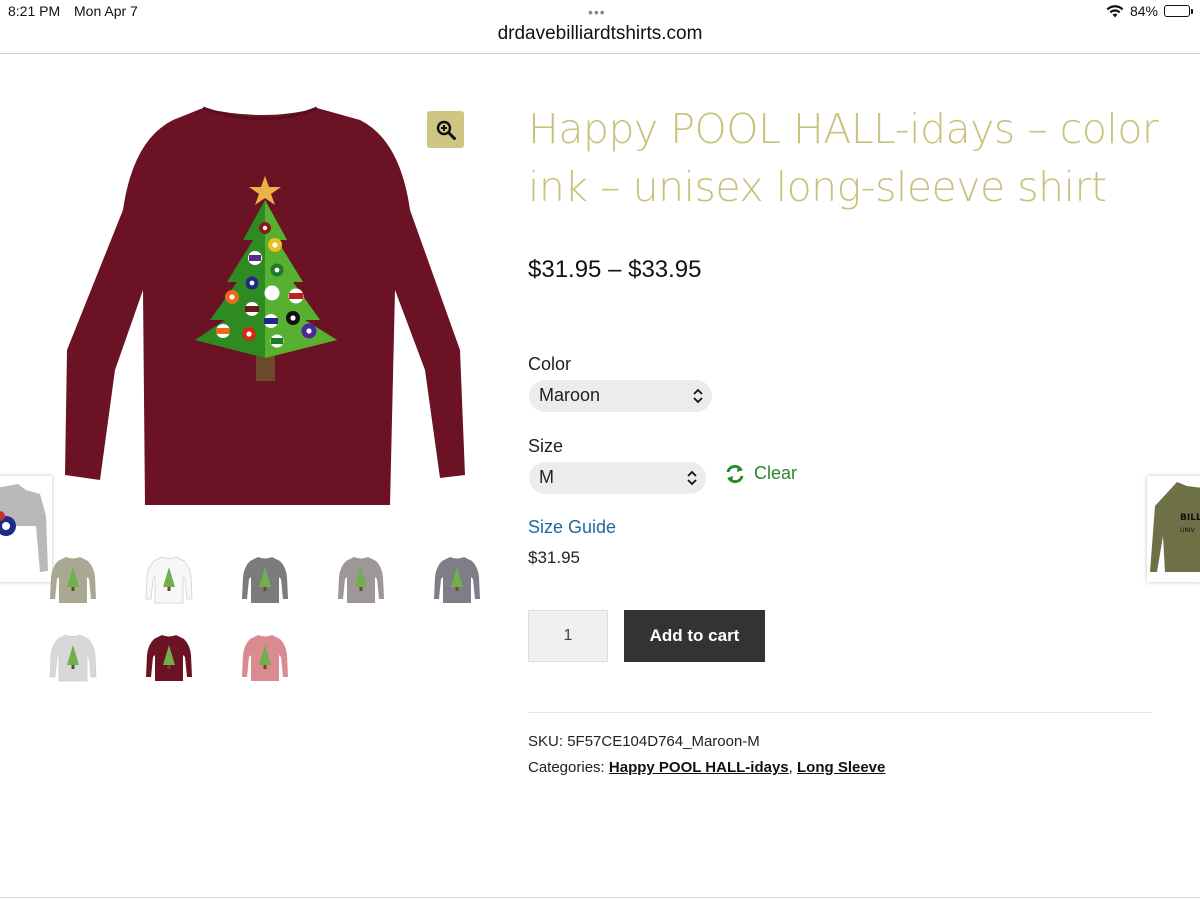 This screenshot has width=1200, height=900. I want to click on refresh-icon, so click(735, 473).